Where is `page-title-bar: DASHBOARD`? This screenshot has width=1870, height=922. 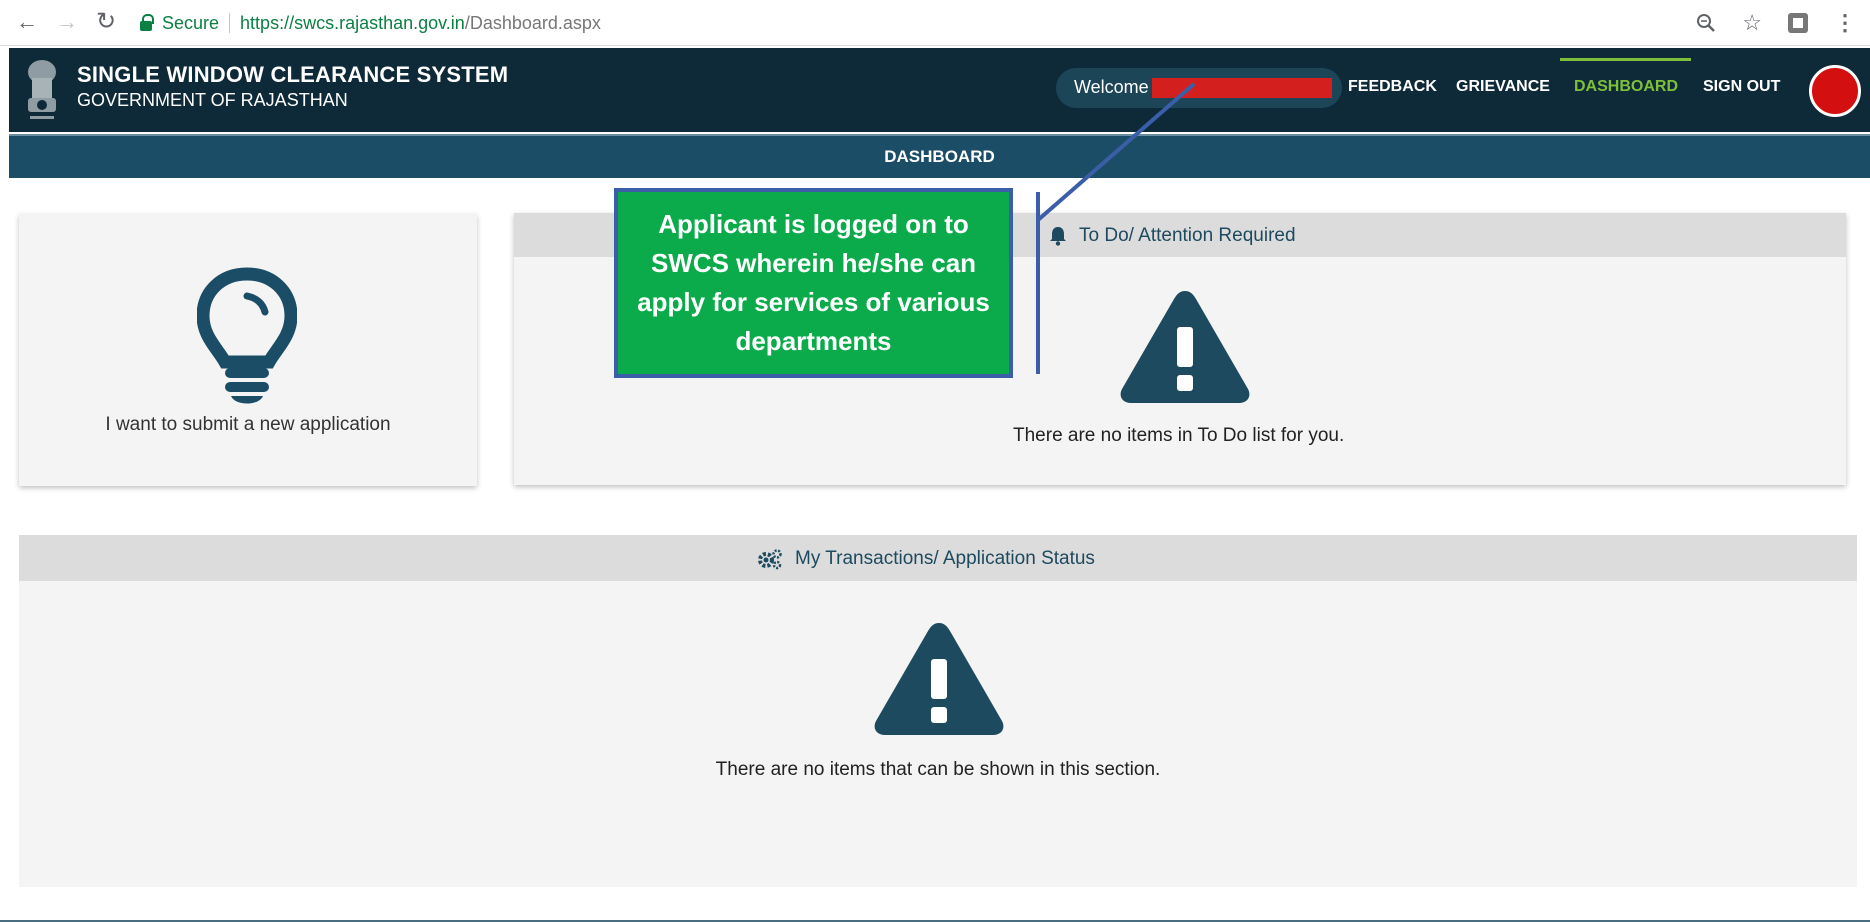
page-title-bar: DASHBOARD is located at coordinates (939, 156).